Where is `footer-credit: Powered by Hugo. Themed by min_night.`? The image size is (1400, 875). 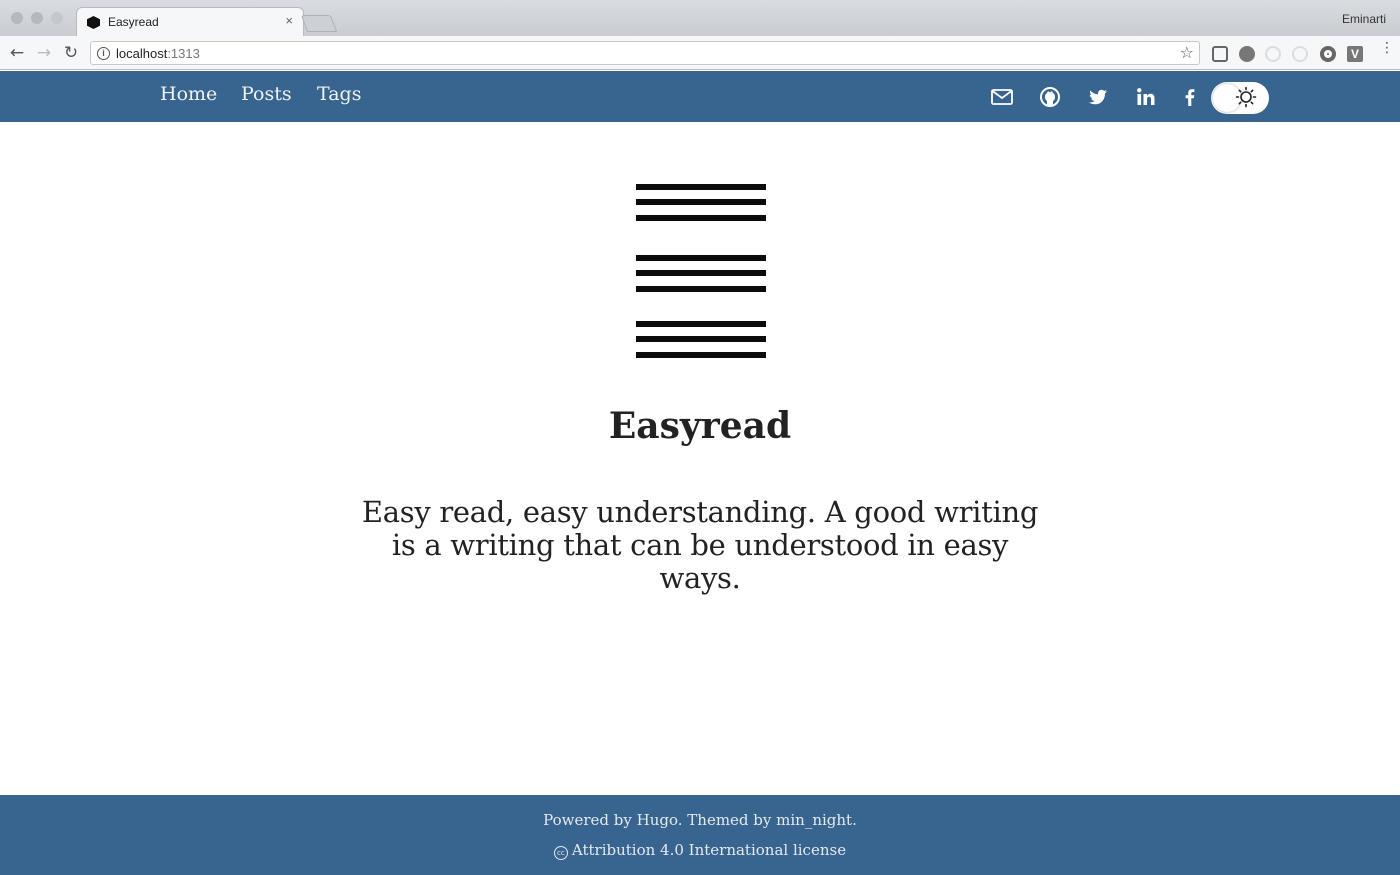
footer-credit: Powered by Hugo. Themed by min_night. is located at coordinates (700, 820).